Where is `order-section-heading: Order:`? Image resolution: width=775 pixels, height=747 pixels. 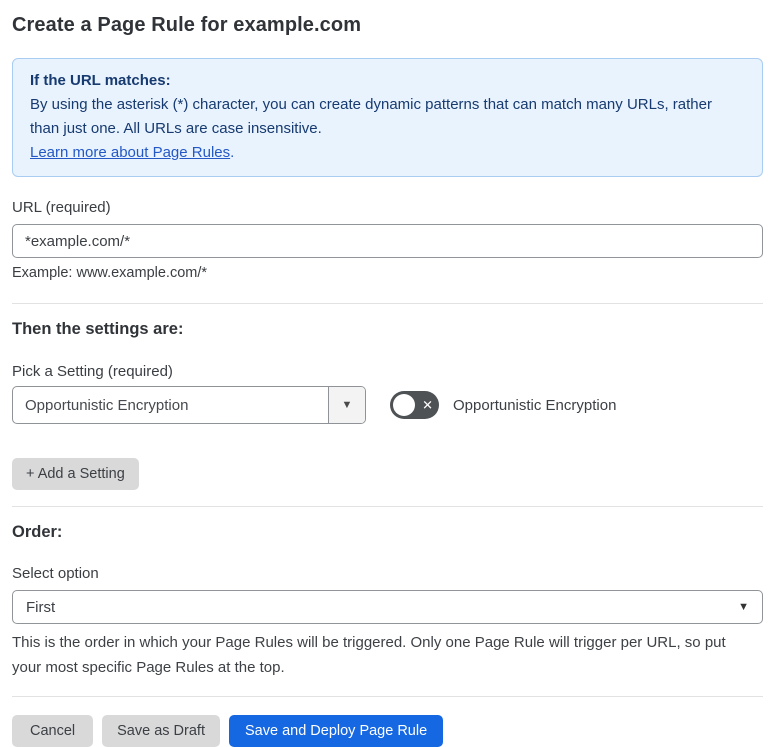 order-section-heading: Order: is located at coordinates (37, 532).